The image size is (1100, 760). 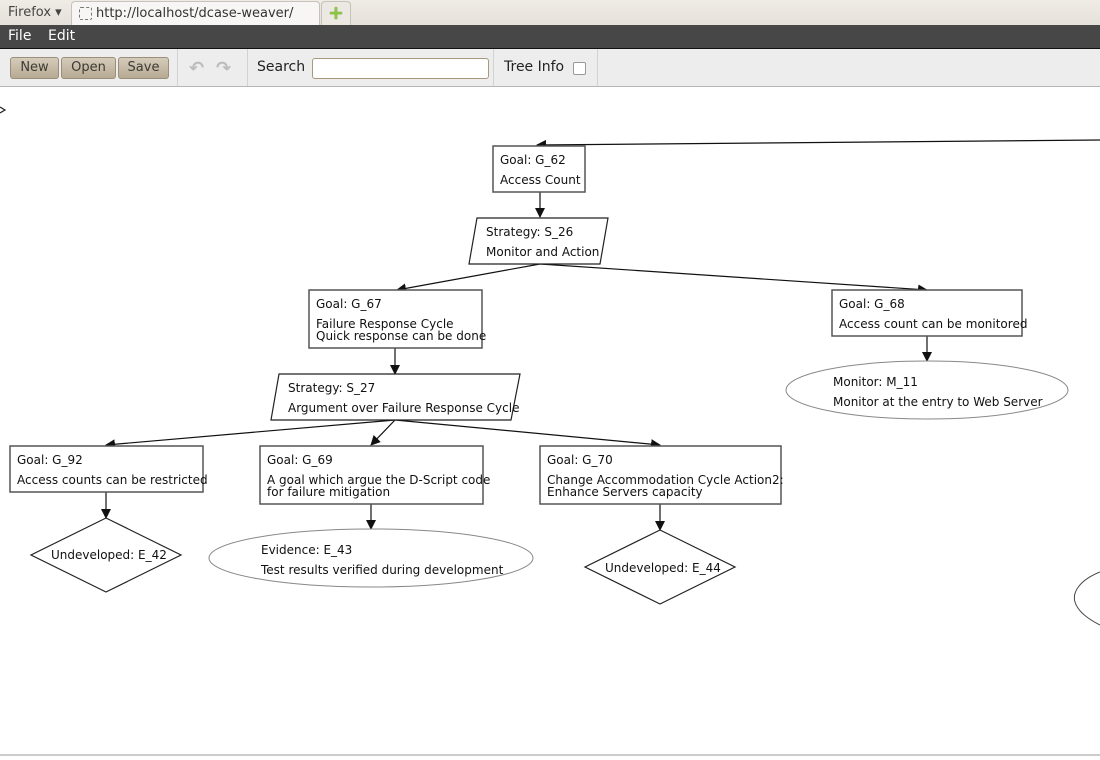 I want to click on browser-tab: http://localhost/dcase-weaver/, so click(x=195, y=13).